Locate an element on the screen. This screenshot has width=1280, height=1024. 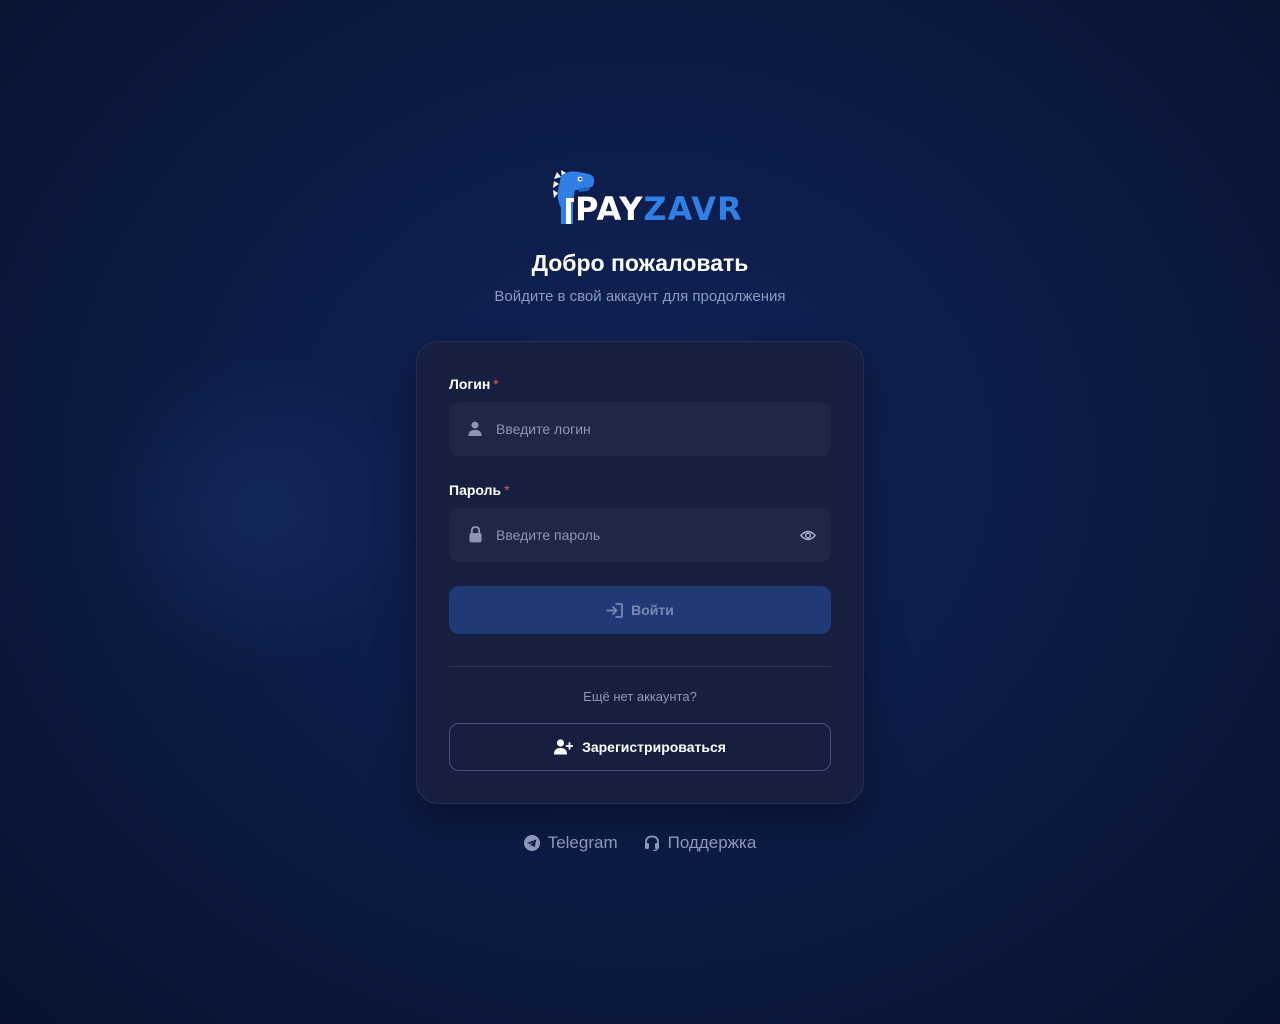
page-subtitle: Войдите в свой аккаунт для продолжения is located at coordinates (640, 296).